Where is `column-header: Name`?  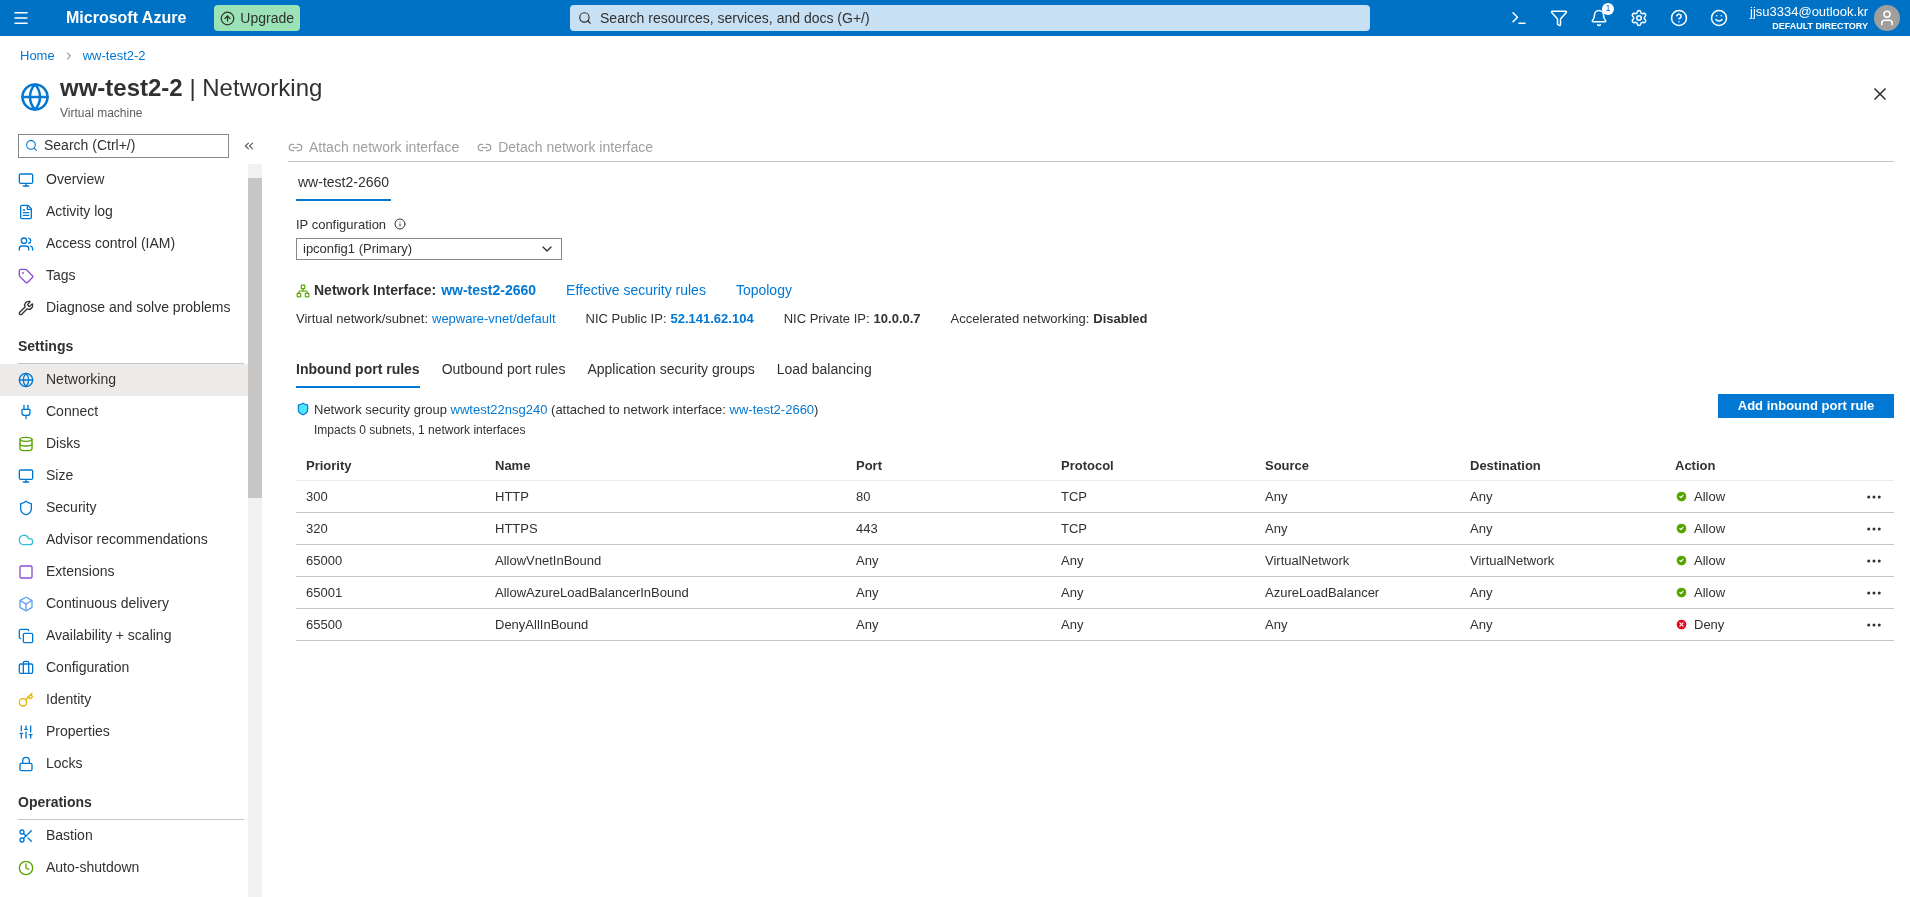
column-header: Name is located at coordinates (665, 465).